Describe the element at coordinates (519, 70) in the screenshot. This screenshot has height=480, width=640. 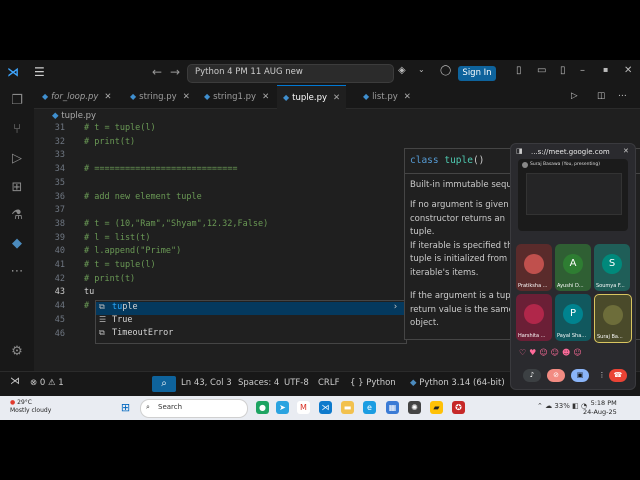
I see `toggle-sidebar-icon: ▯` at that location.